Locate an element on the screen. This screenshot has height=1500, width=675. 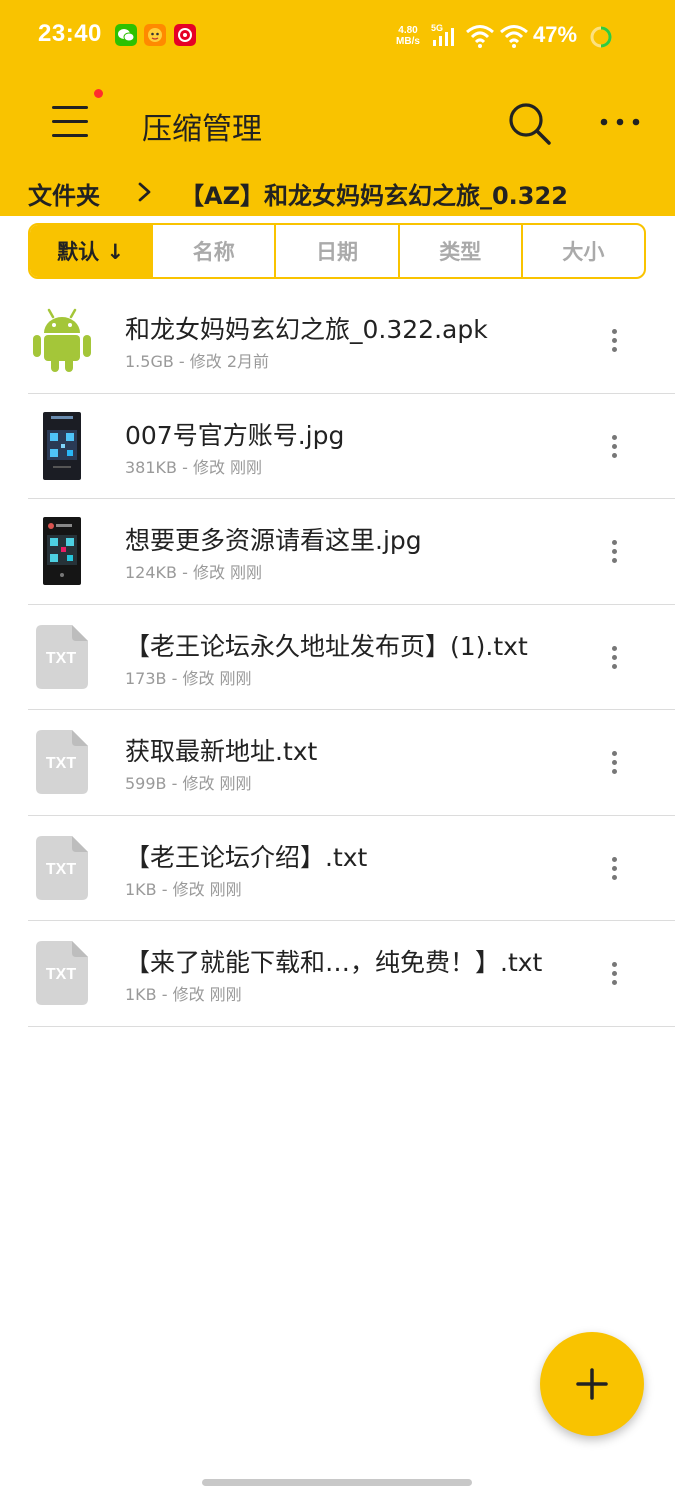
wechat-icon is located at coordinates (126, 35).